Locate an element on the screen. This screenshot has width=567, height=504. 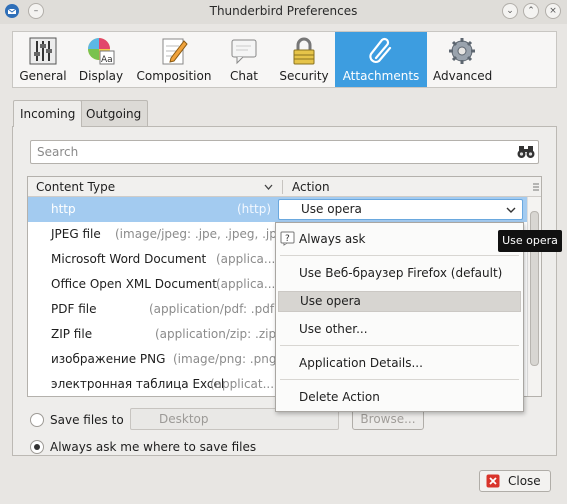
tab-attachments: Attachments is located at coordinates (381, 59).